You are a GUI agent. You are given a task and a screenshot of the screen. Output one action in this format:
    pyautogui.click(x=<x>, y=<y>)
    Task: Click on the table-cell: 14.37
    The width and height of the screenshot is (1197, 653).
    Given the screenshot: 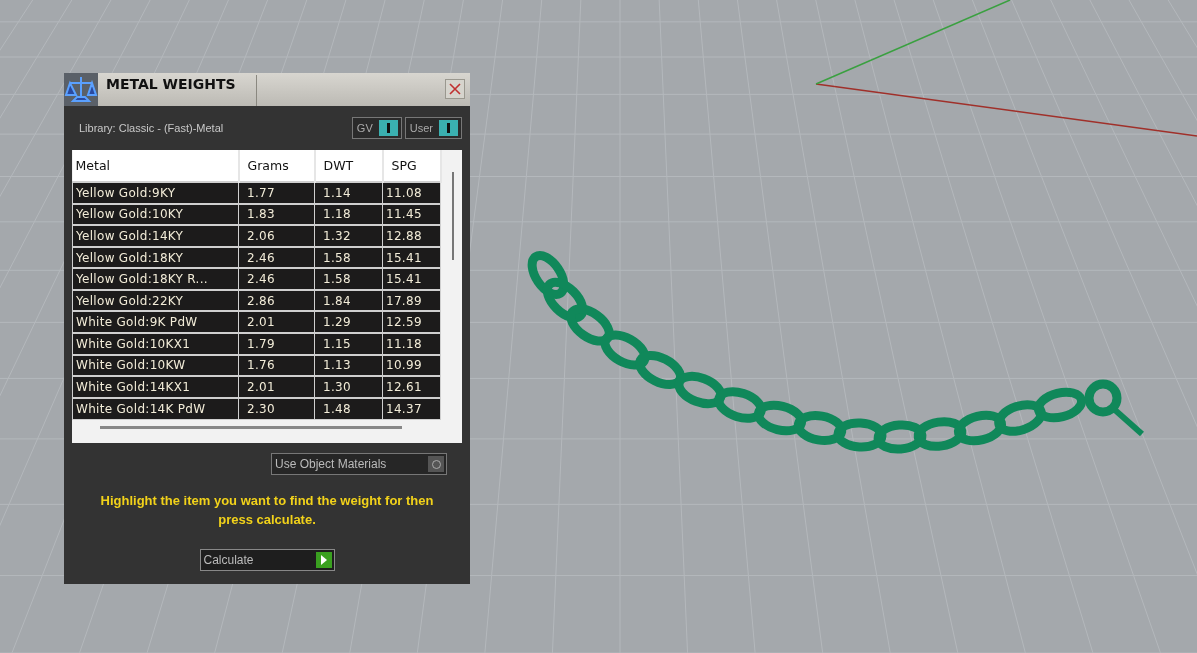 What is the action you would take?
    pyautogui.click(x=411, y=408)
    